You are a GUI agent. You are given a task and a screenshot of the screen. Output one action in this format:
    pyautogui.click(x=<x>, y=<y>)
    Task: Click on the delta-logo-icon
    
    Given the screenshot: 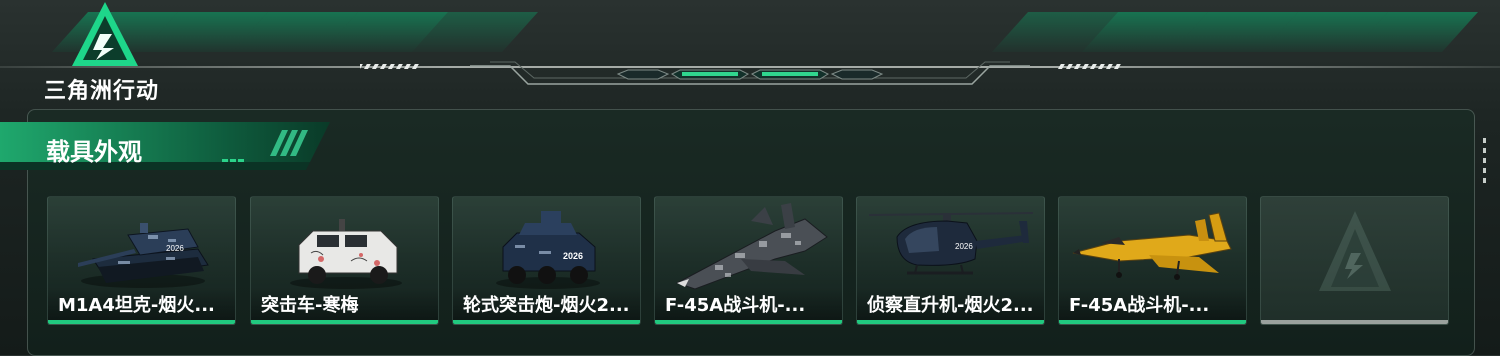 What is the action you would take?
    pyautogui.click(x=105, y=34)
    